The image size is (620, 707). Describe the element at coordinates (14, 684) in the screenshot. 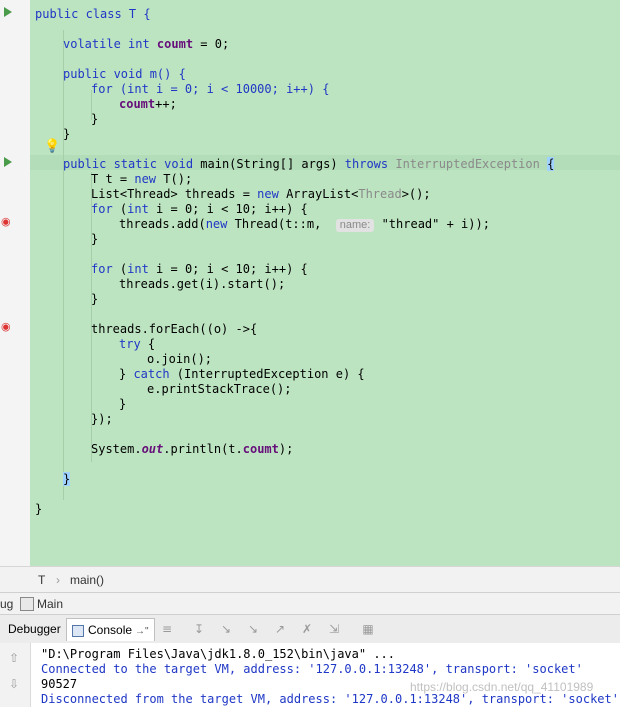

I see `scroll-down-icon: ⇩` at that location.